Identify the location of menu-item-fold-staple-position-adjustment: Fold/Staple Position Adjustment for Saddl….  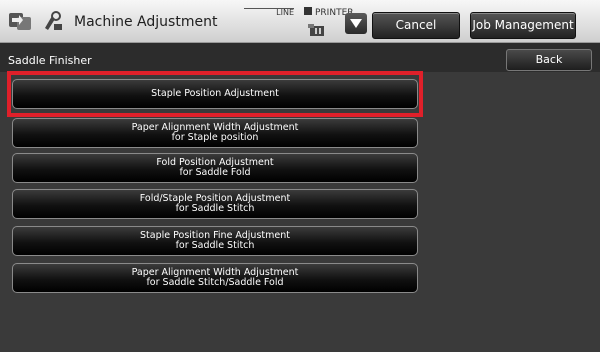
(215, 204).